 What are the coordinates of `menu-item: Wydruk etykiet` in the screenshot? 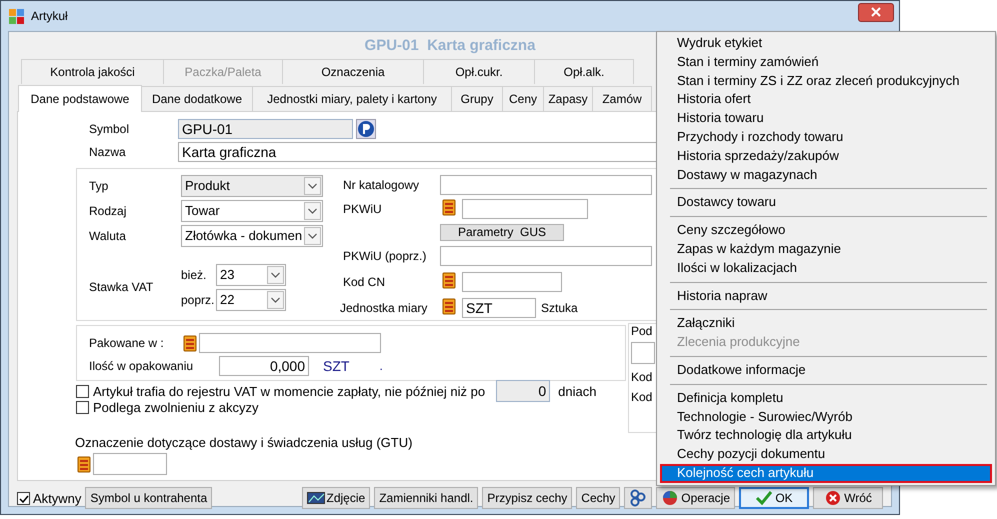 It's located at (826, 43).